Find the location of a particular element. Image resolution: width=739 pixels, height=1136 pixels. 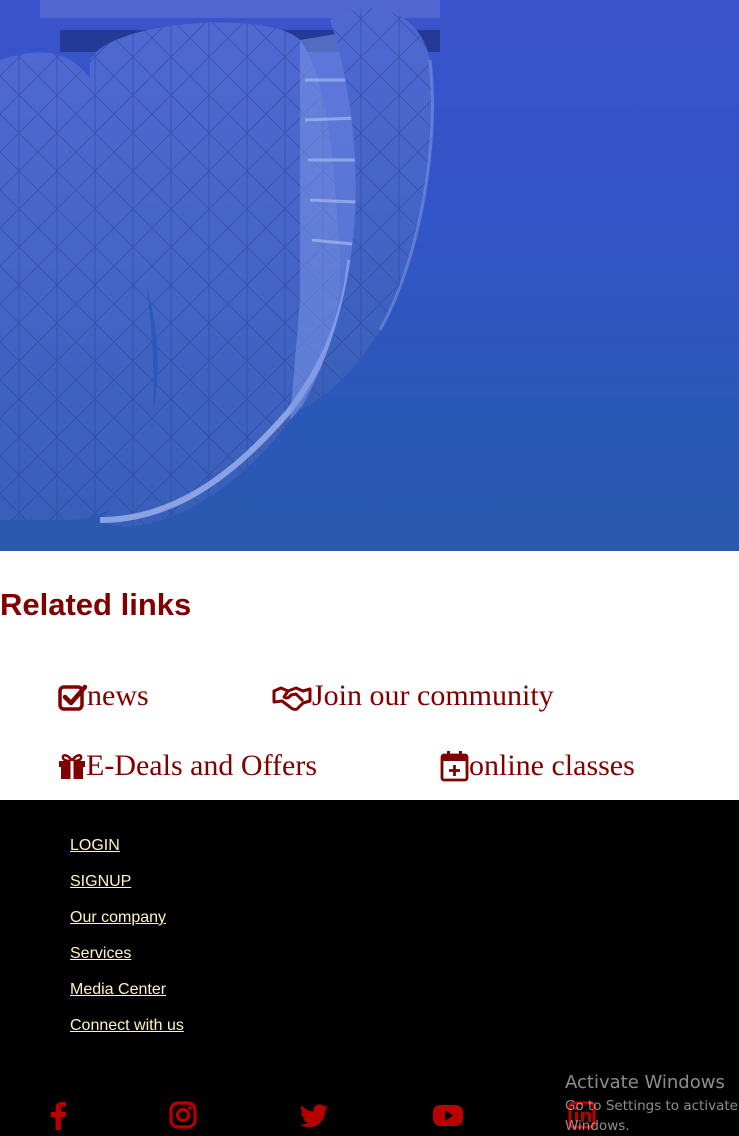

footer-link-login: LOGIN is located at coordinates (95, 846).